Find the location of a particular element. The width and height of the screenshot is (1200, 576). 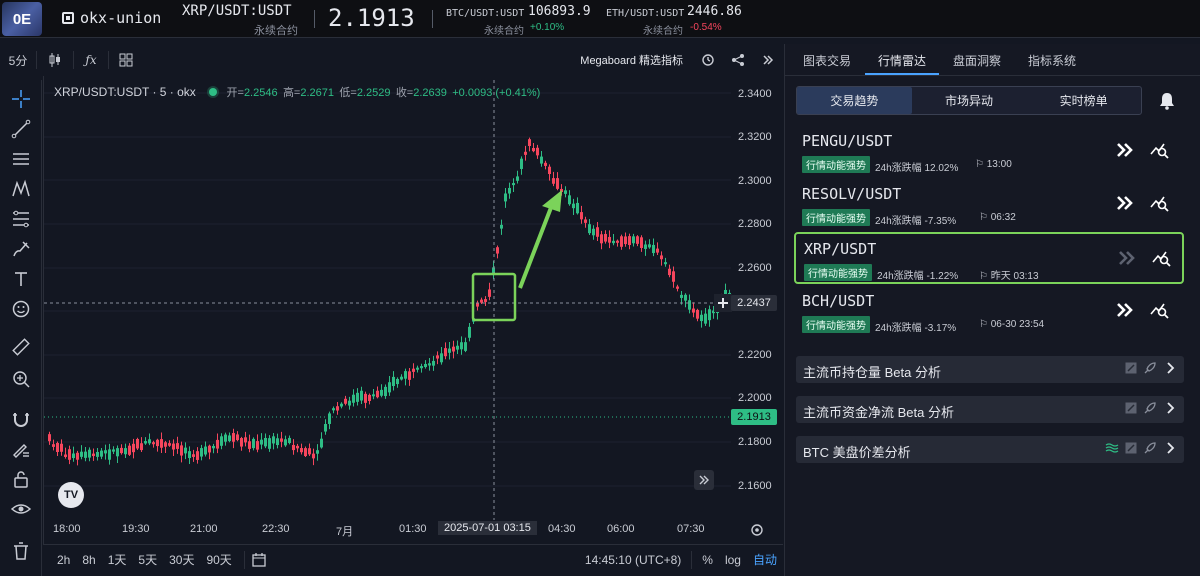

ticker-symbol: ETH/USDT:USDT is located at coordinates (645, 13).